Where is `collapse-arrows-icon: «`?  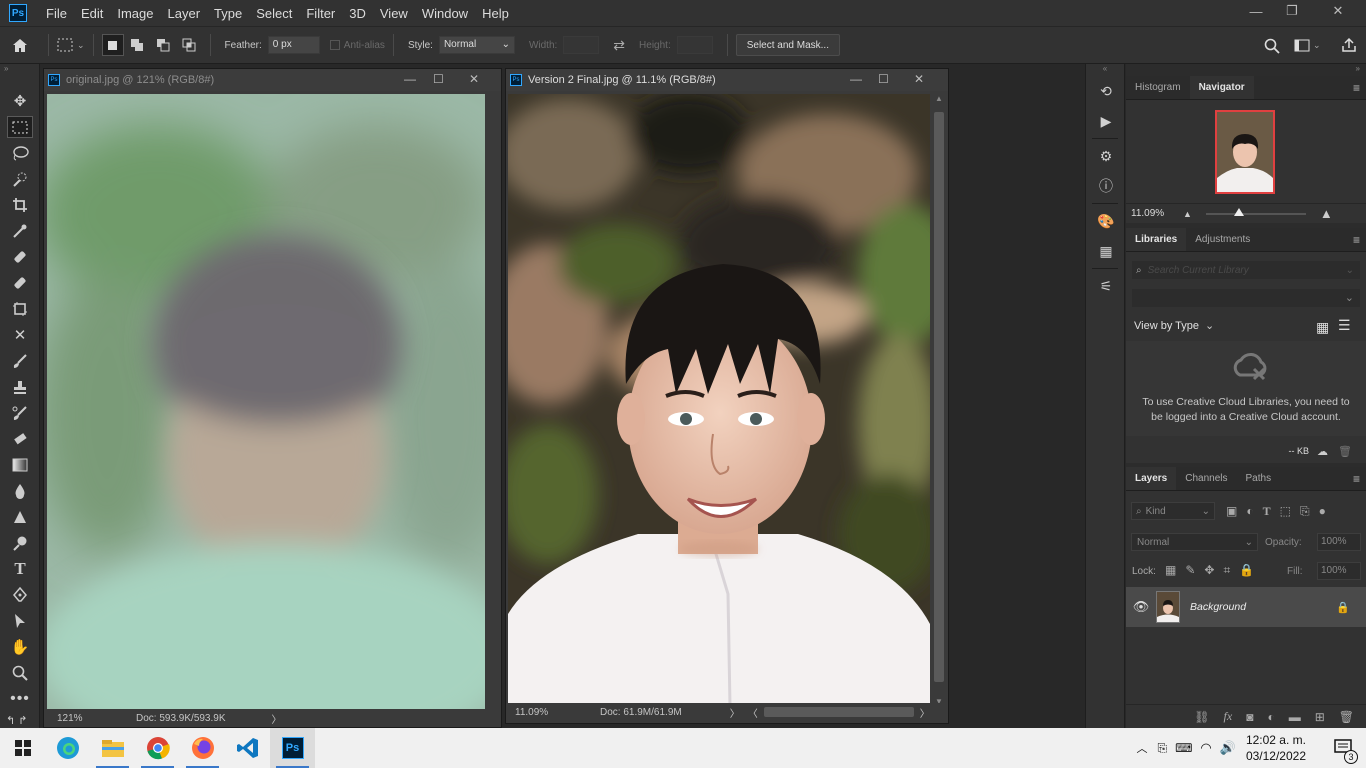 collapse-arrows-icon: « is located at coordinates (1105, 70).